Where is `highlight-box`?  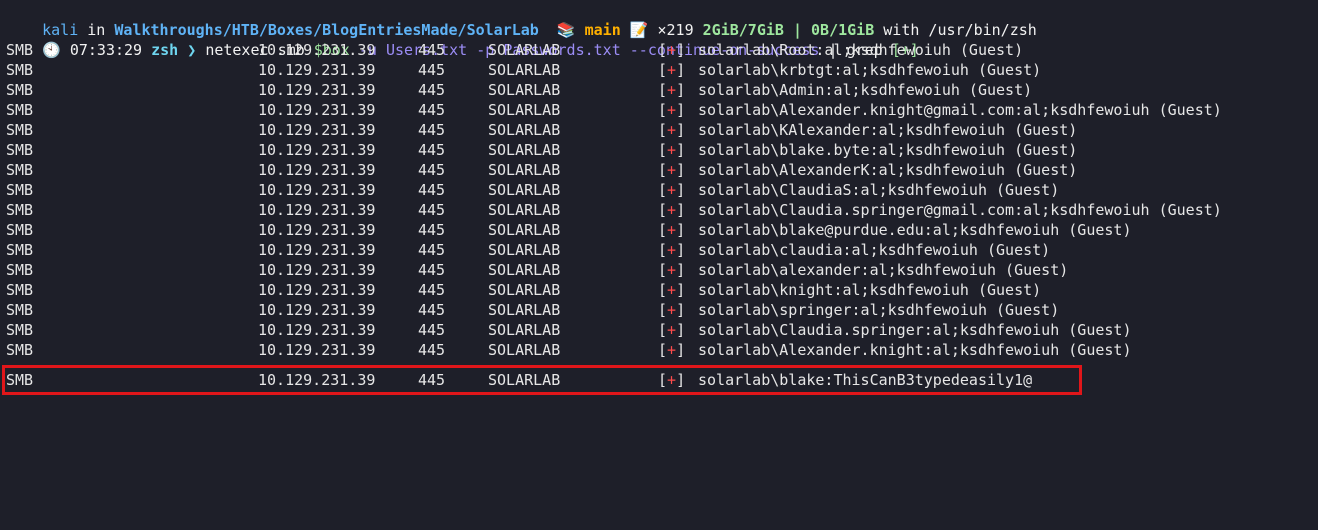
highlight-box is located at coordinates (542, 380).